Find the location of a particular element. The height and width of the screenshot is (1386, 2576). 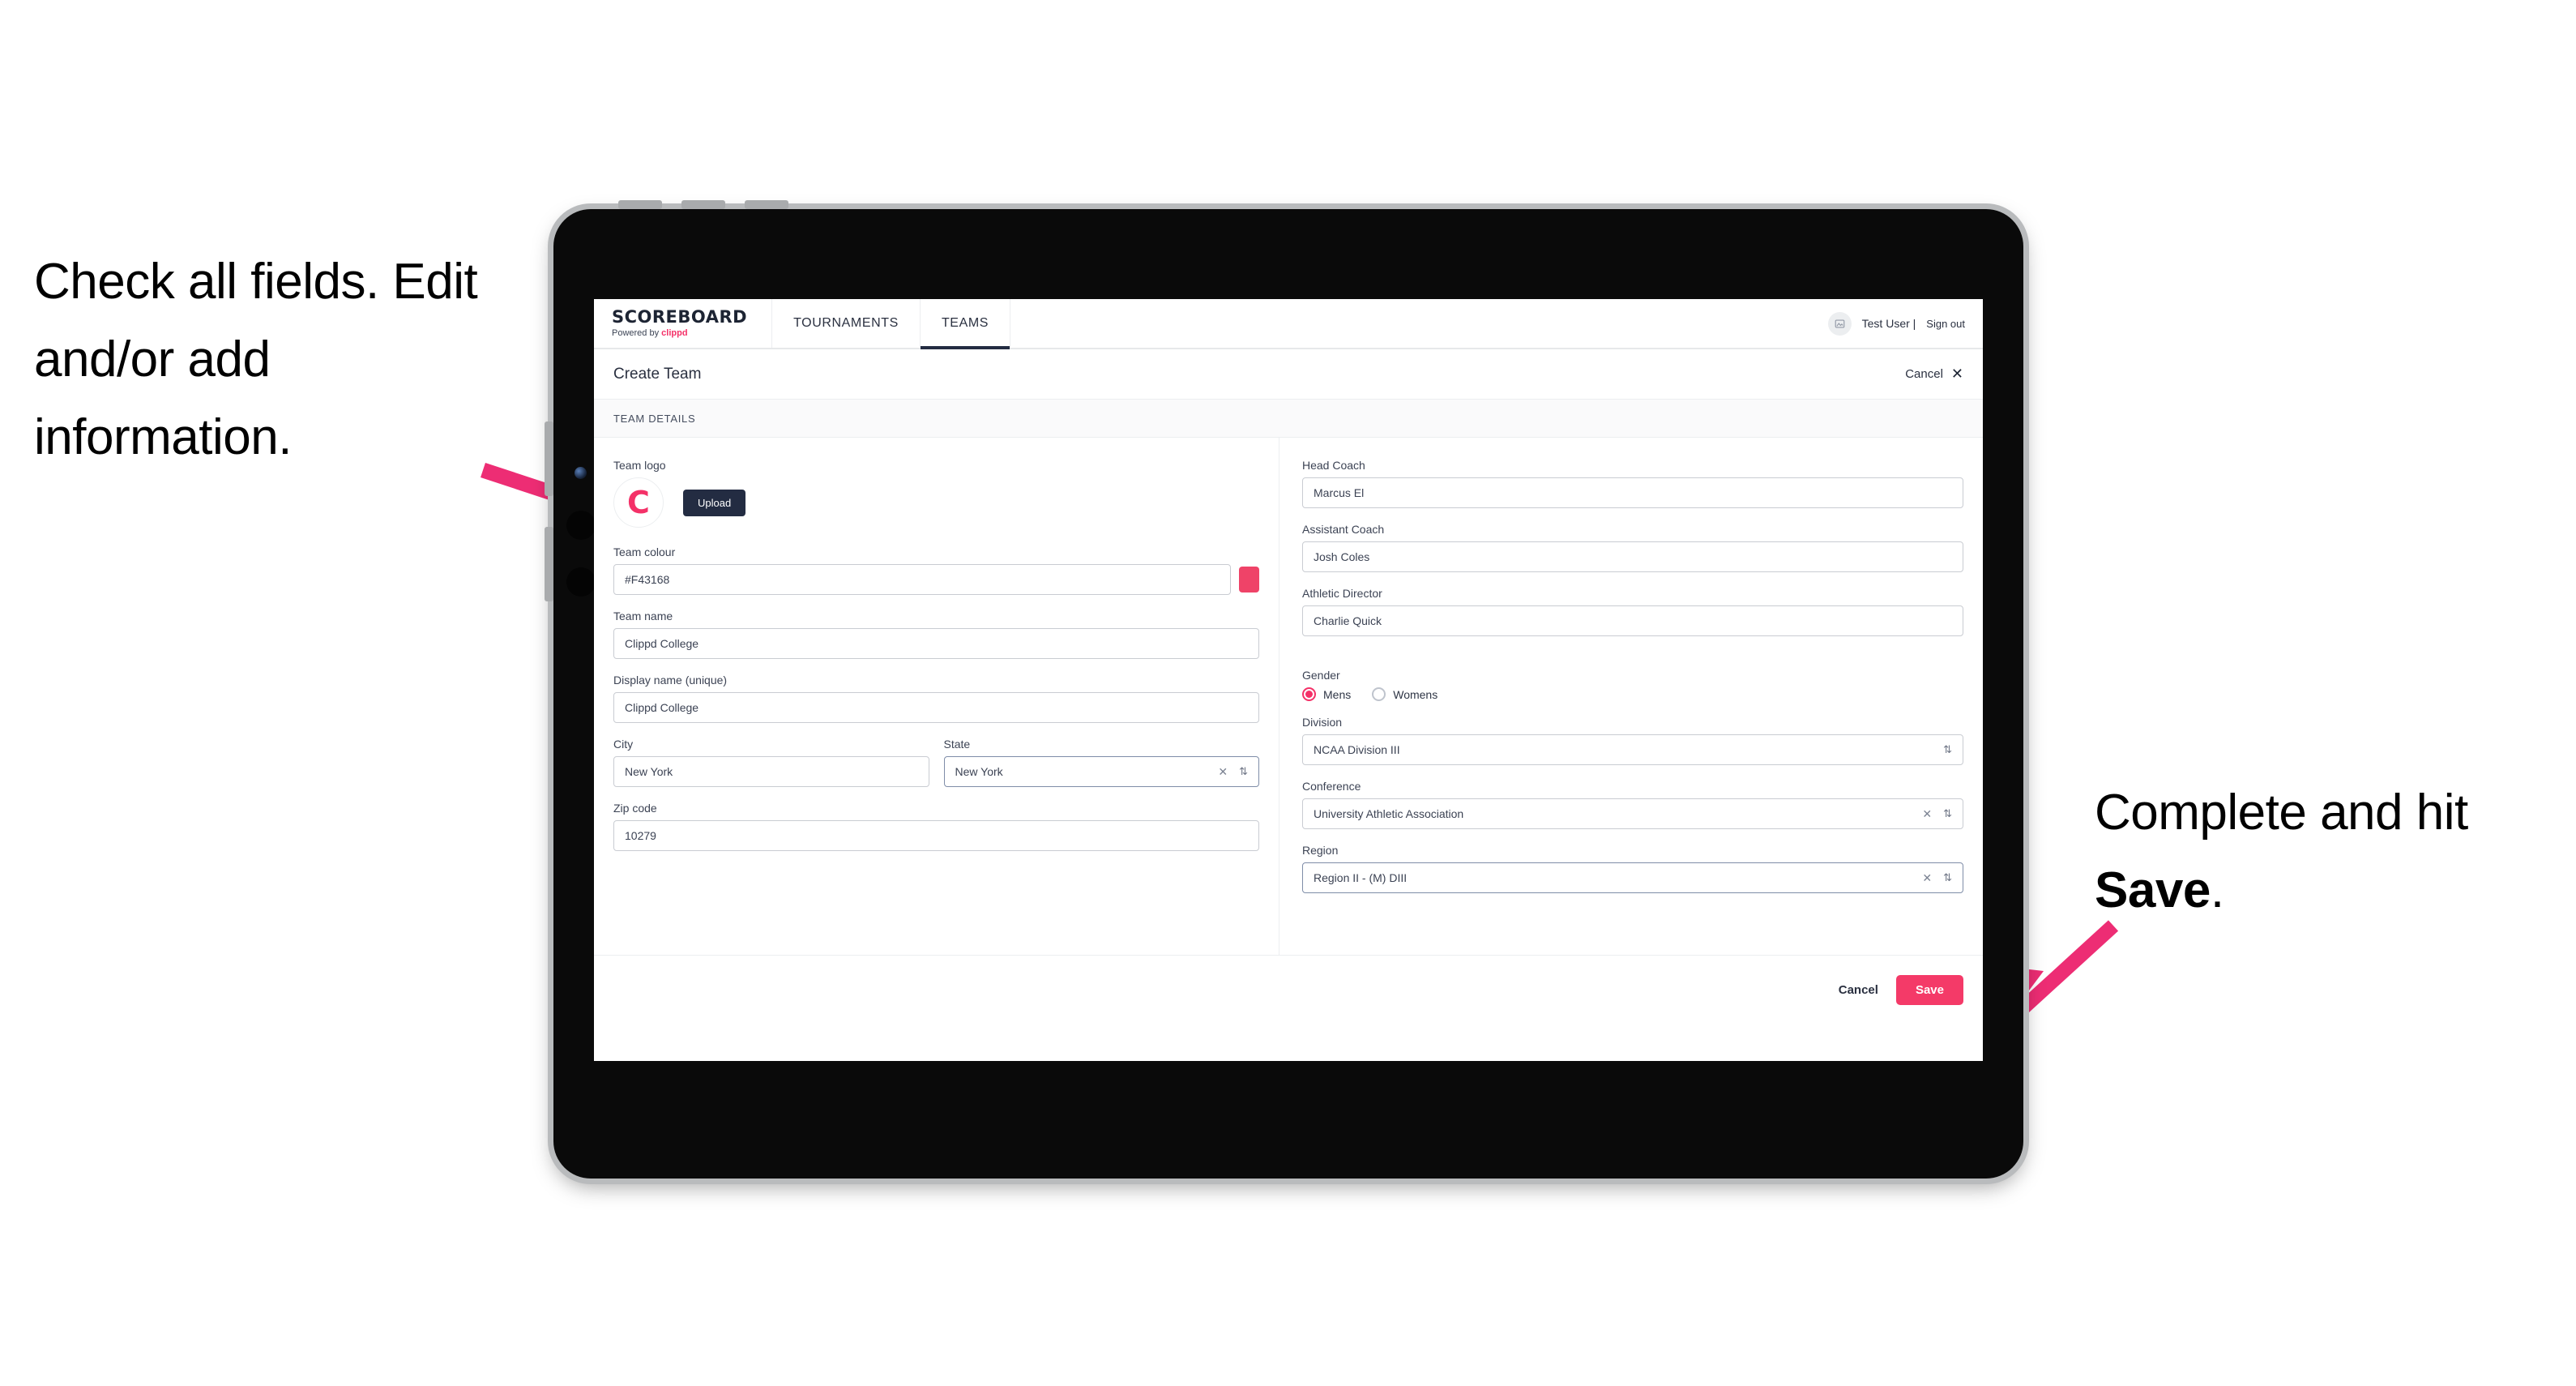

field-gender-label: Gender is located at coordinates (1321, 675).